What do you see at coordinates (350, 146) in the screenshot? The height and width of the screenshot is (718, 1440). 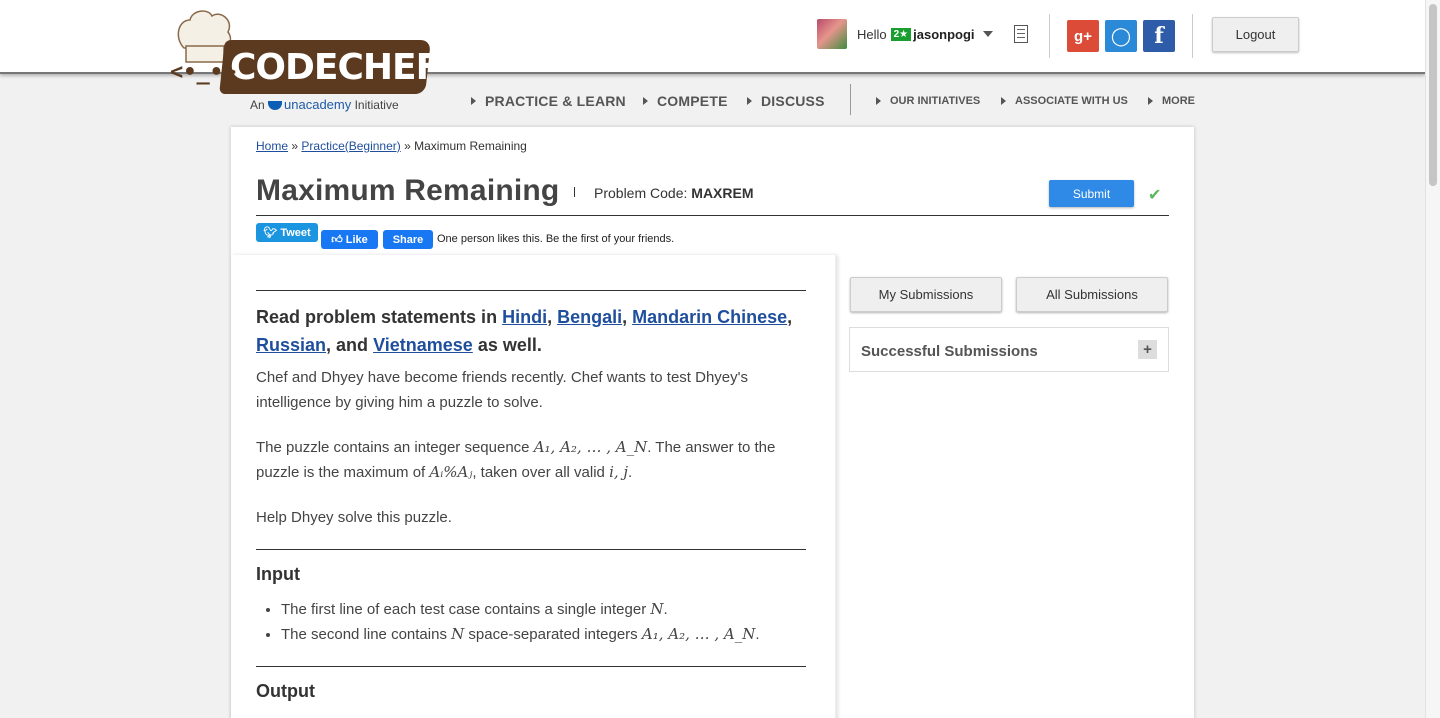 I see `breadcrumb-practice-link: Practice(Beginner)` at bounding box center [350, 146].